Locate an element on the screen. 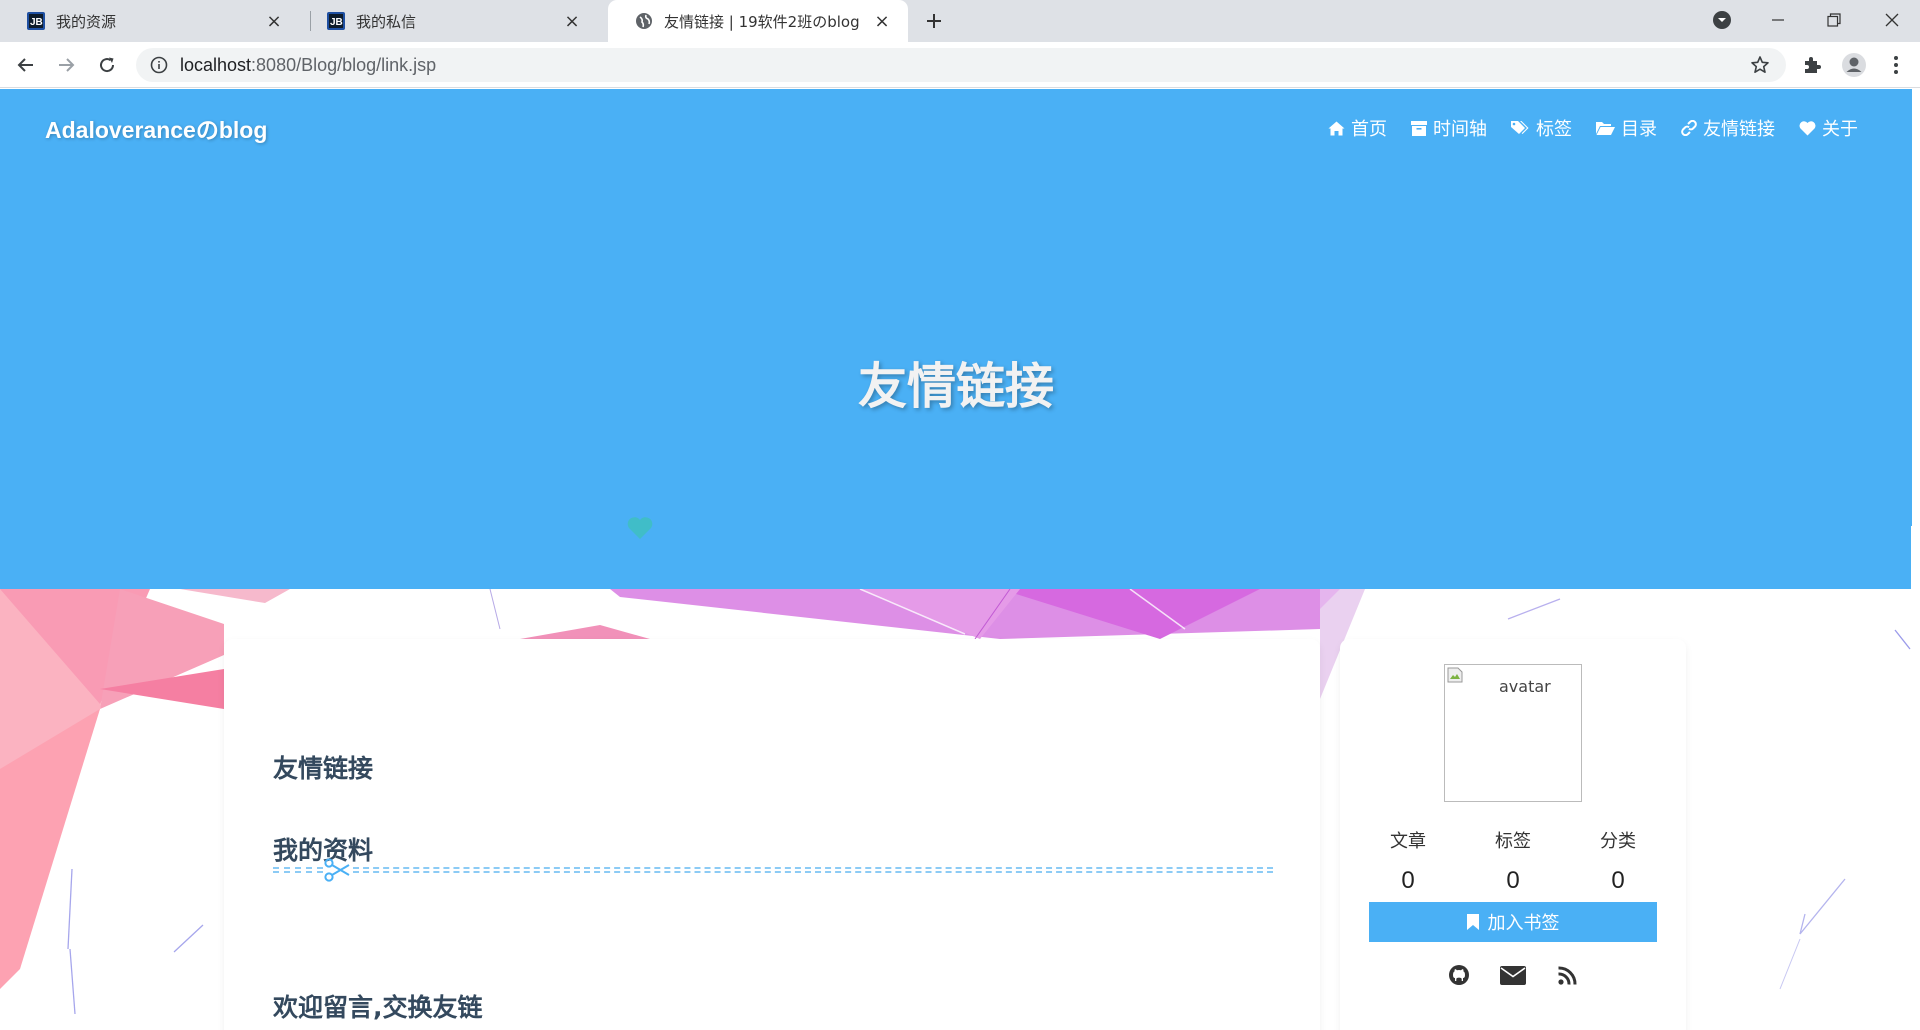  nav-item-label: 时间轴 is located at coordinates (1460, 129).